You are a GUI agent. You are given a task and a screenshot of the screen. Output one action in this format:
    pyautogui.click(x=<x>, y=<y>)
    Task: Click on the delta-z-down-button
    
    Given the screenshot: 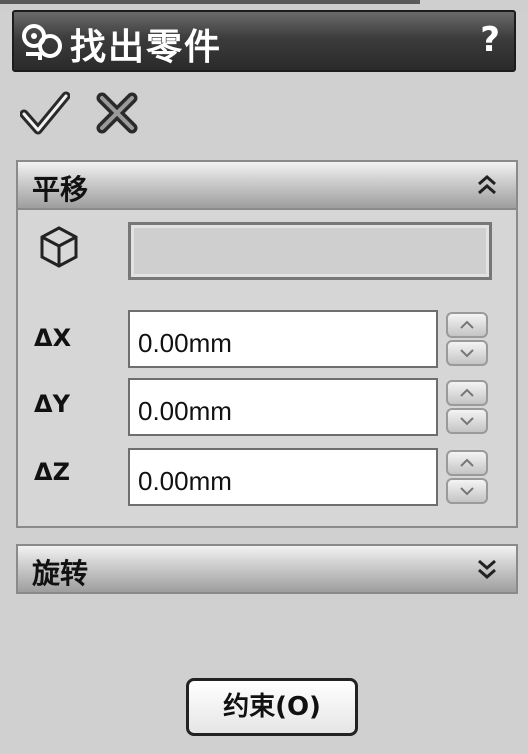 What is the action you would take?
    pyautogui.click(x=467, y=491)
    